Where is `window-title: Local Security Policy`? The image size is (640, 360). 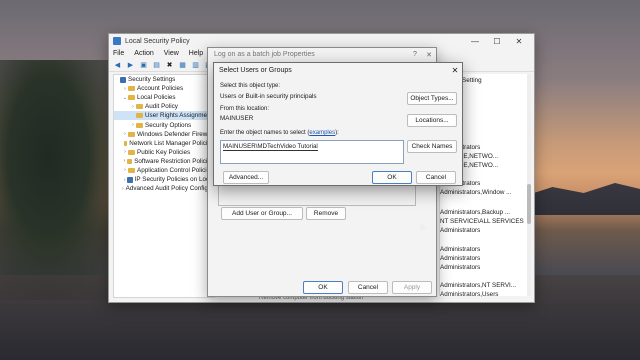 window-title: Local Security Policy is located at coordinates (157, 41).